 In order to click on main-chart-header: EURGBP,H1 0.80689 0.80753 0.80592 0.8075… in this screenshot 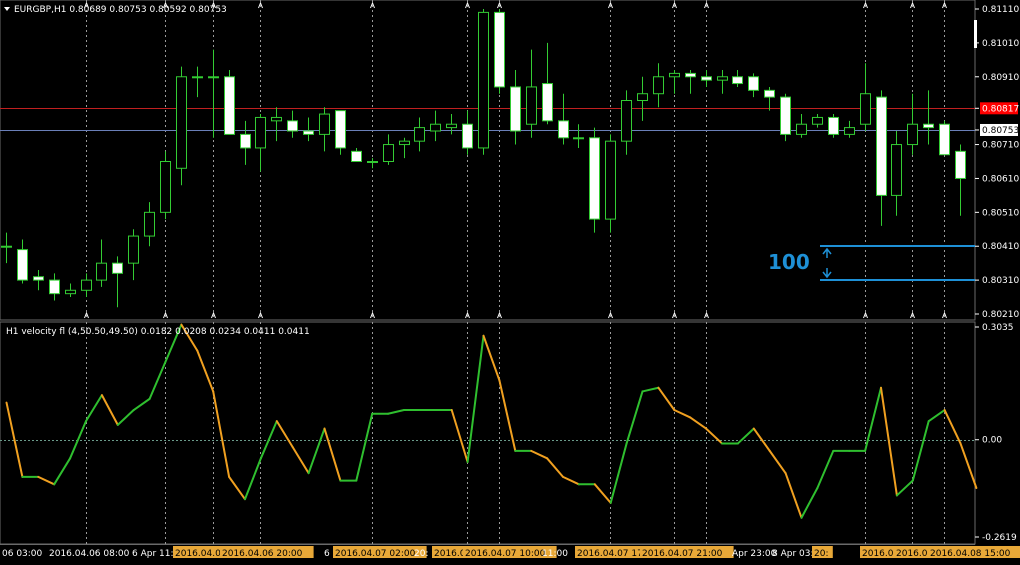, I will do `click(120, 10)`.